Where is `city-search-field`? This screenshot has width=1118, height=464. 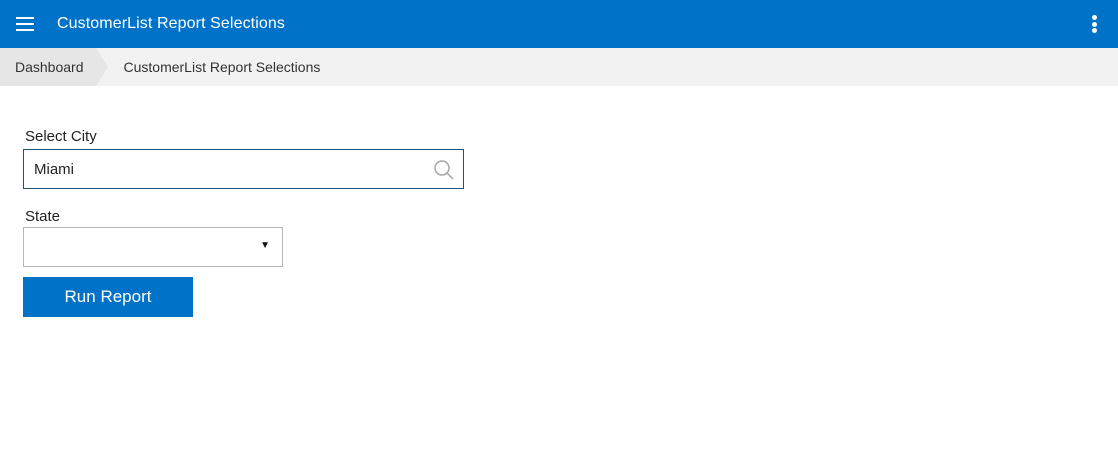 city-search-field is located at coordinates (243, 169).